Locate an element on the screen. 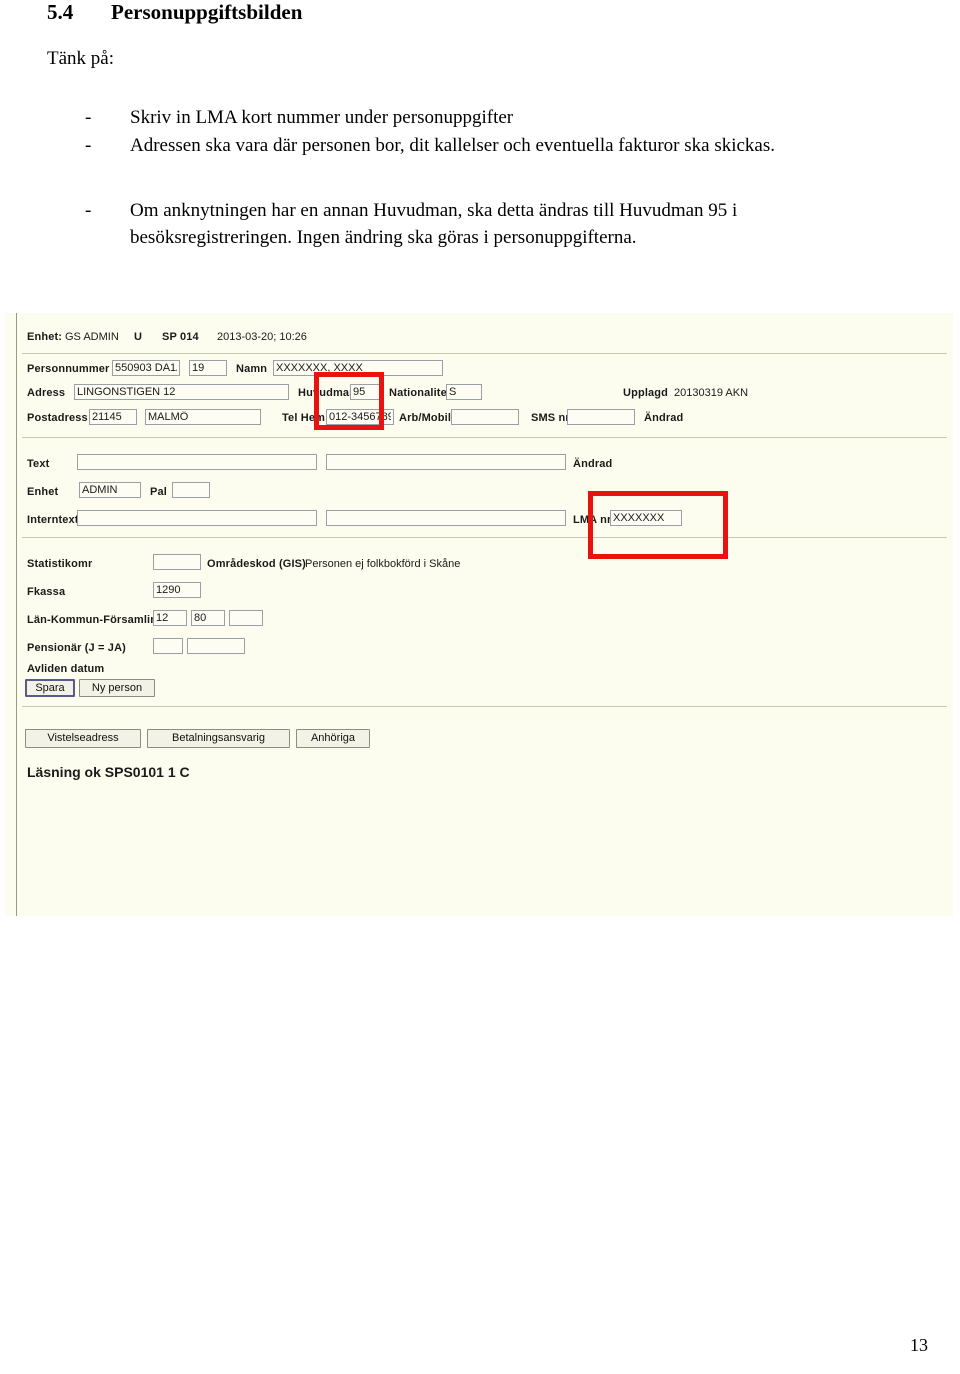  adress-label: Adress is located at coordinates (46, 393).